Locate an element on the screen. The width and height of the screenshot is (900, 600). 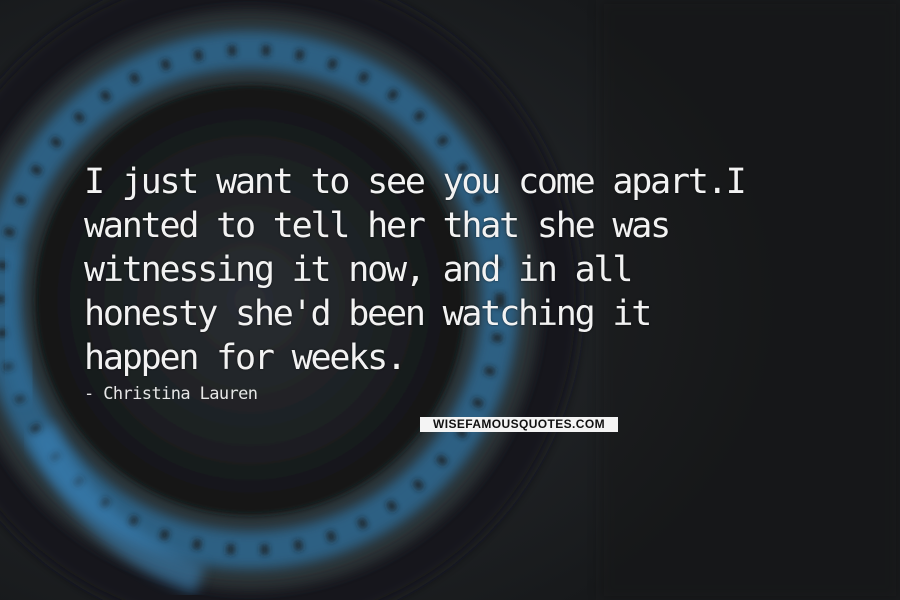
quote-line: happen for weeks. is located at coordinates (245, 358).